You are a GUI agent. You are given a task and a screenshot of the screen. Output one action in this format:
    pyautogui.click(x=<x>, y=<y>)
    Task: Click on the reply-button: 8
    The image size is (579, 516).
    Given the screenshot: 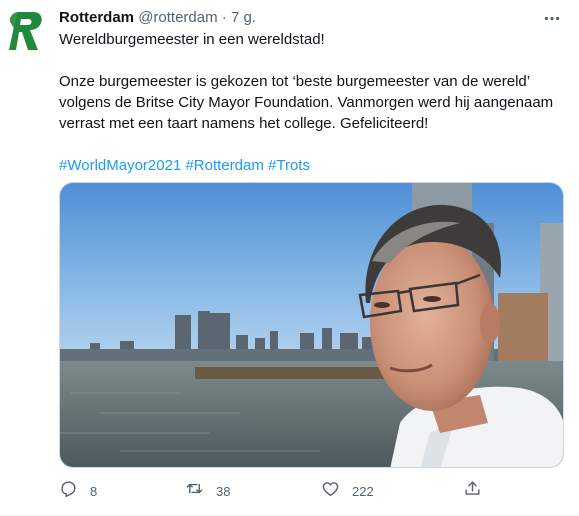 What is the action you would take?
    pyautogui.click(x=78, y=491)
    